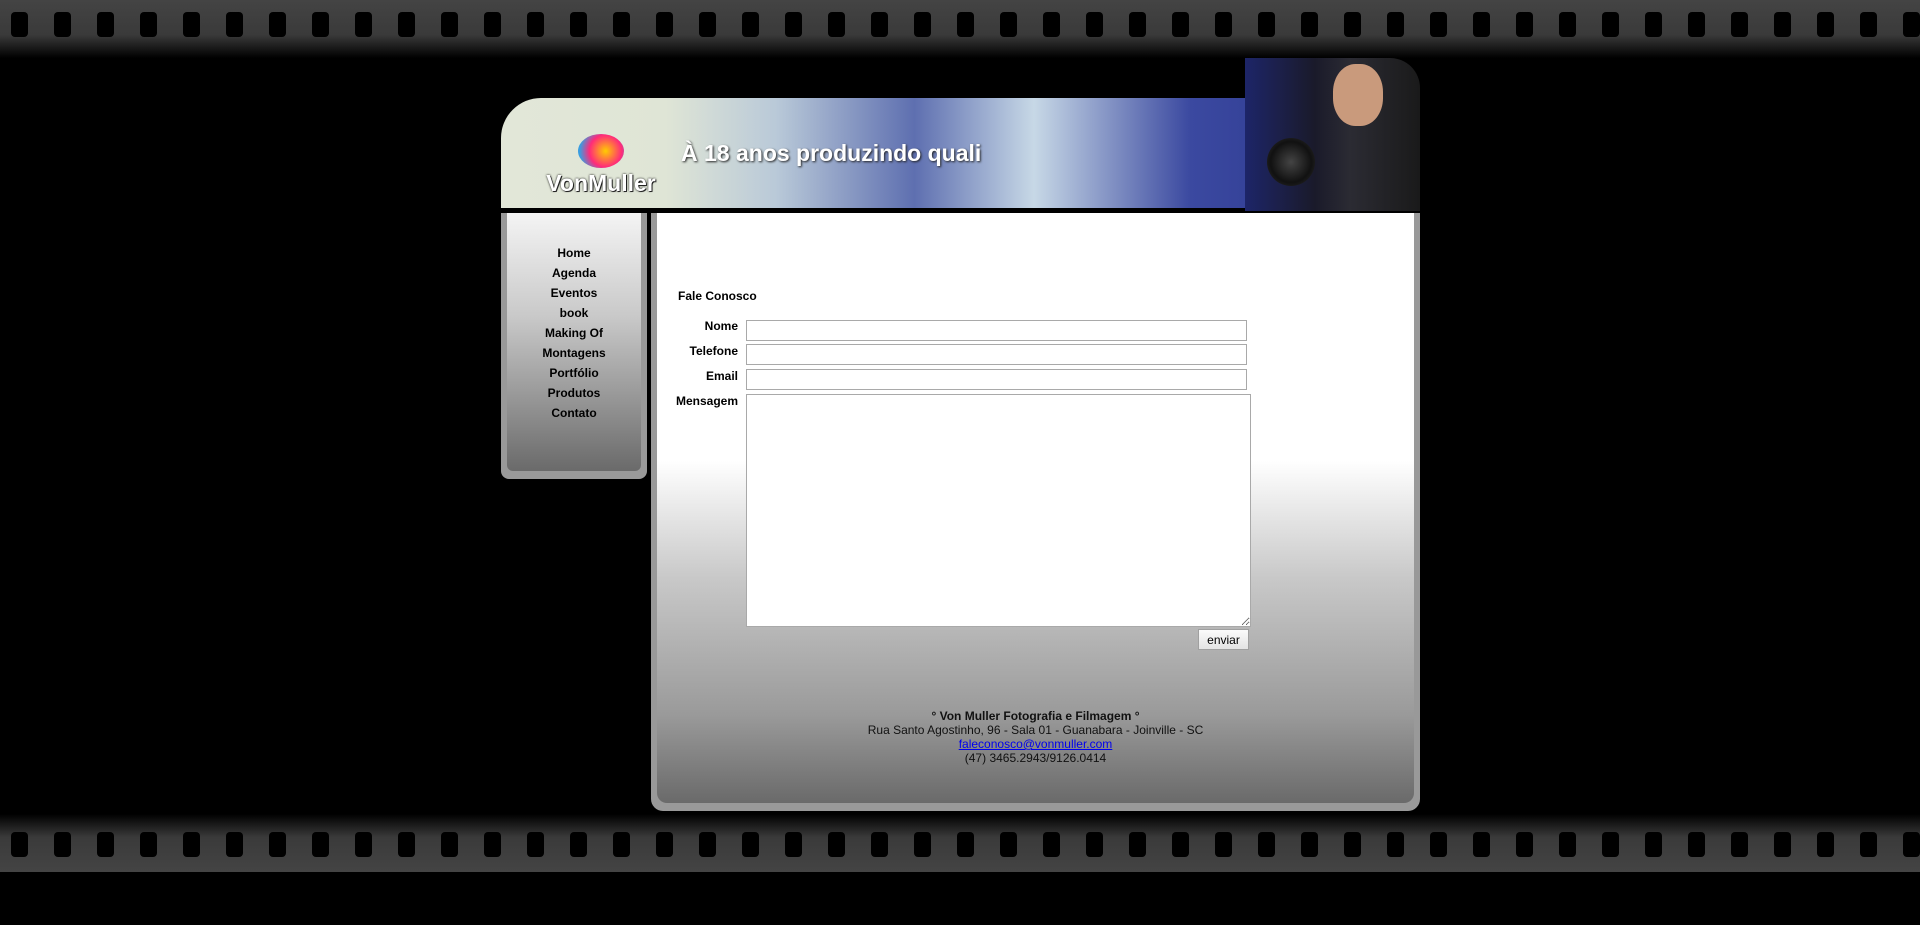 This screenshot has height=925, width=1920. I want to click on footer-email-link: faleconosco@vonmuller.com, so click(1036, 744).